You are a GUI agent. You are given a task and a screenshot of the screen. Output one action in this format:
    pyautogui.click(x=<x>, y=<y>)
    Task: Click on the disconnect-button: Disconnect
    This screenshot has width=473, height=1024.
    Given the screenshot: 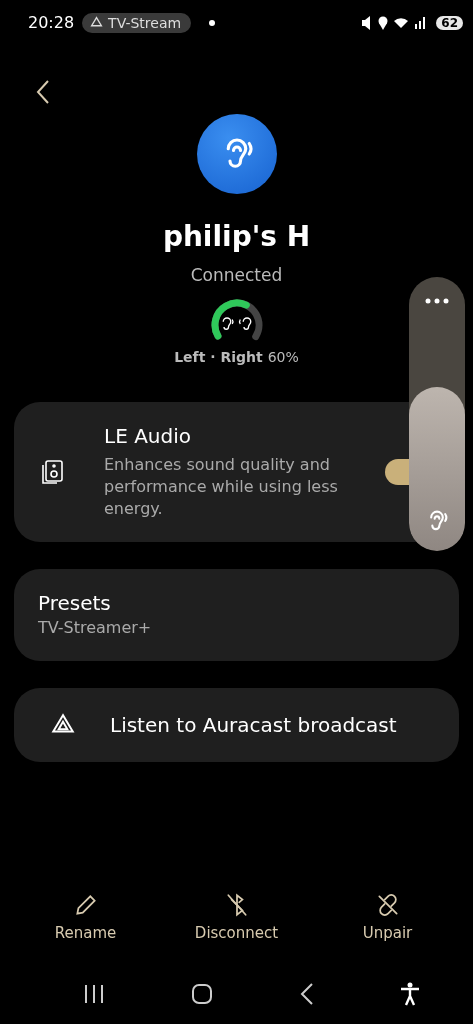 What is the action you would take?
    pyautogui.click(x=236, y=917)
    